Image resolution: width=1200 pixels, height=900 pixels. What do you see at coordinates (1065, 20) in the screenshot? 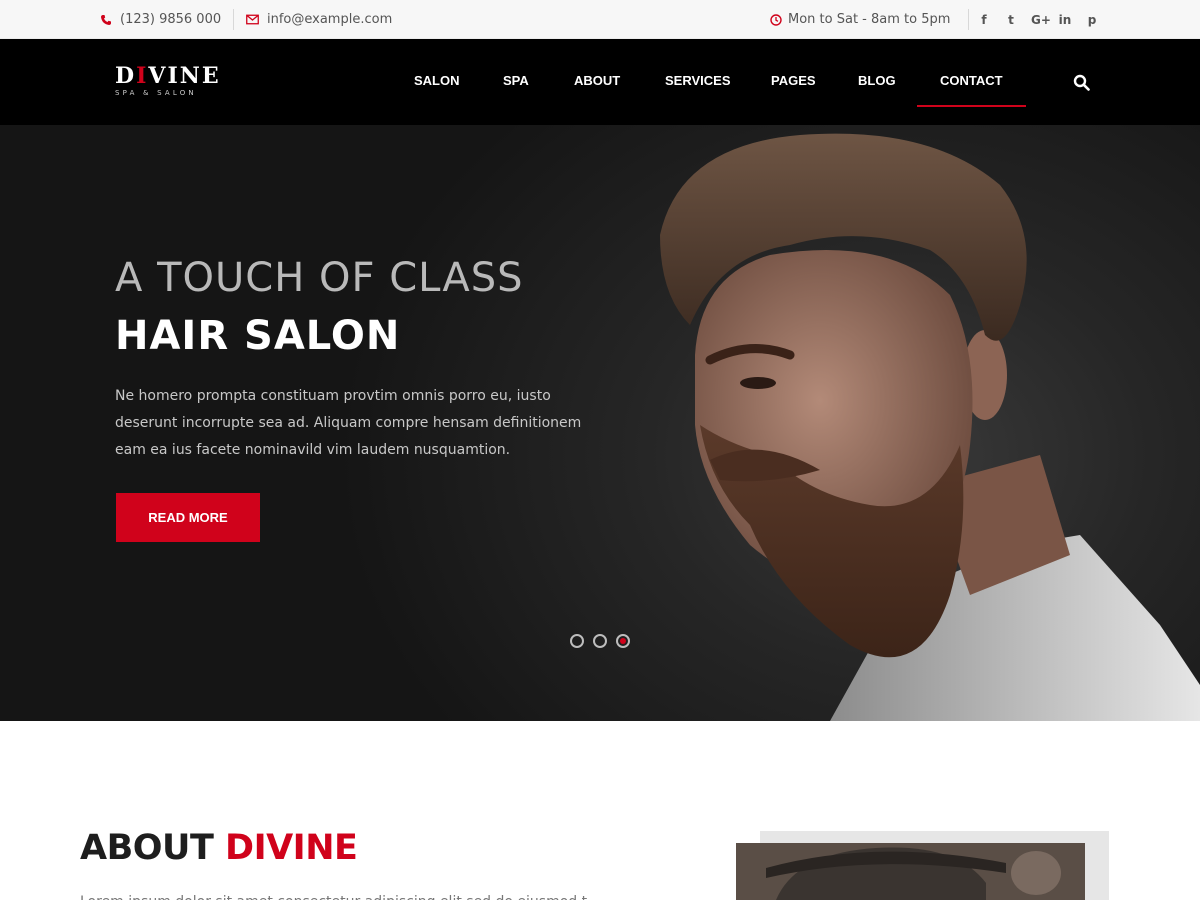
I see `linkedin-icon: in` at bounding box center [1065, 20].